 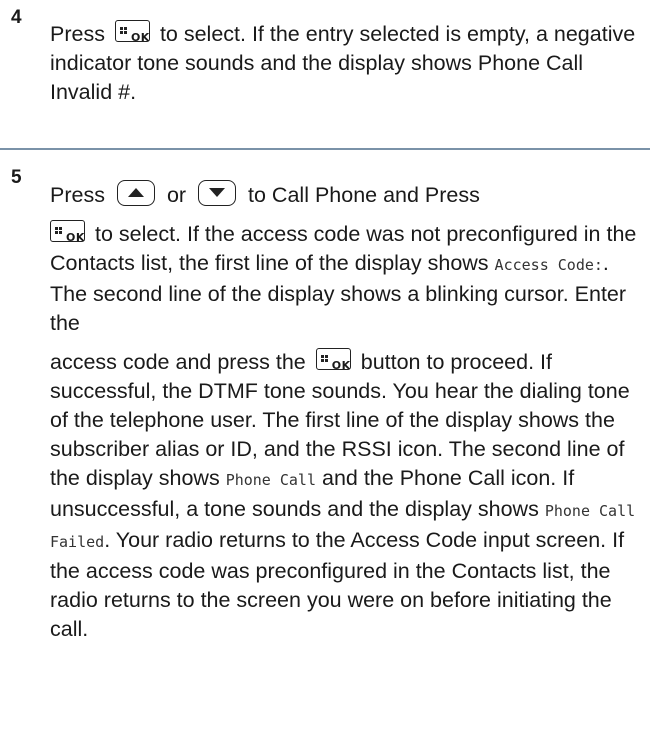 What do you see at coordinates (325, 149) in the screenshot?
I see `step-divider` at bounding box center [325, 149].